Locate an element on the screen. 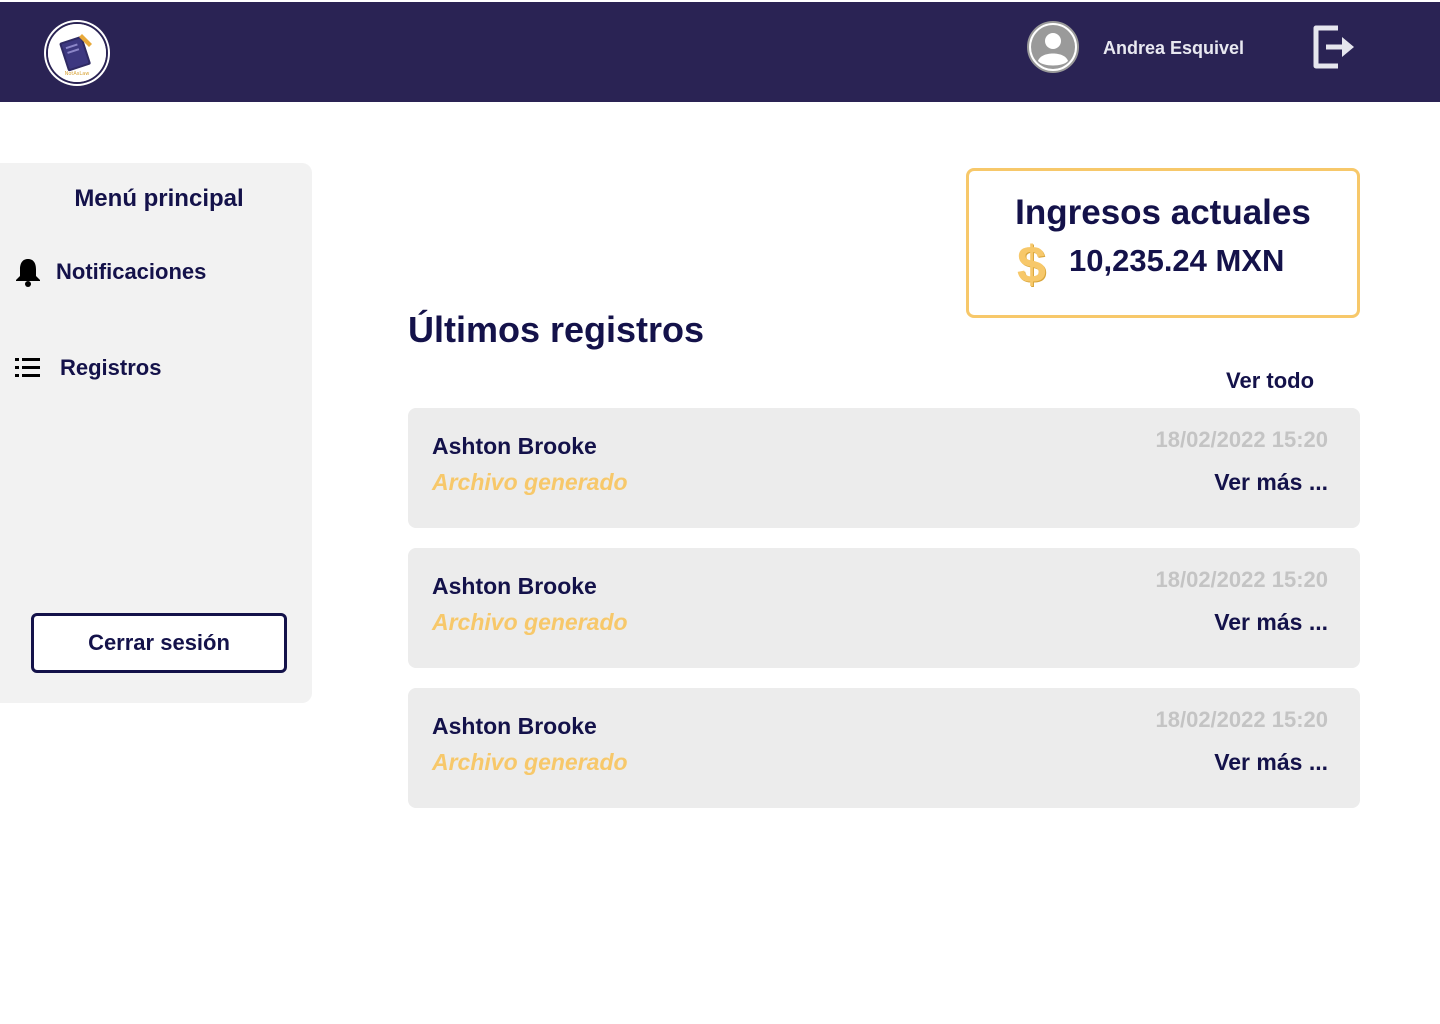  sidebar-item-label: Notificaciones is located at coordinates (131, 271).